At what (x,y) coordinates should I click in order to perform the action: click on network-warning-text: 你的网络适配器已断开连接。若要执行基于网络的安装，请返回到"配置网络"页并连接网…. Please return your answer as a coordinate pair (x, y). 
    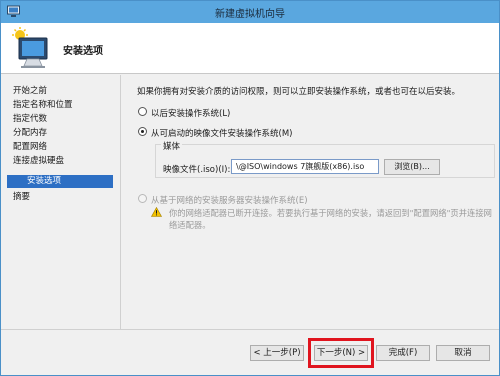
    Looking at the image, I should click on (330, 219).